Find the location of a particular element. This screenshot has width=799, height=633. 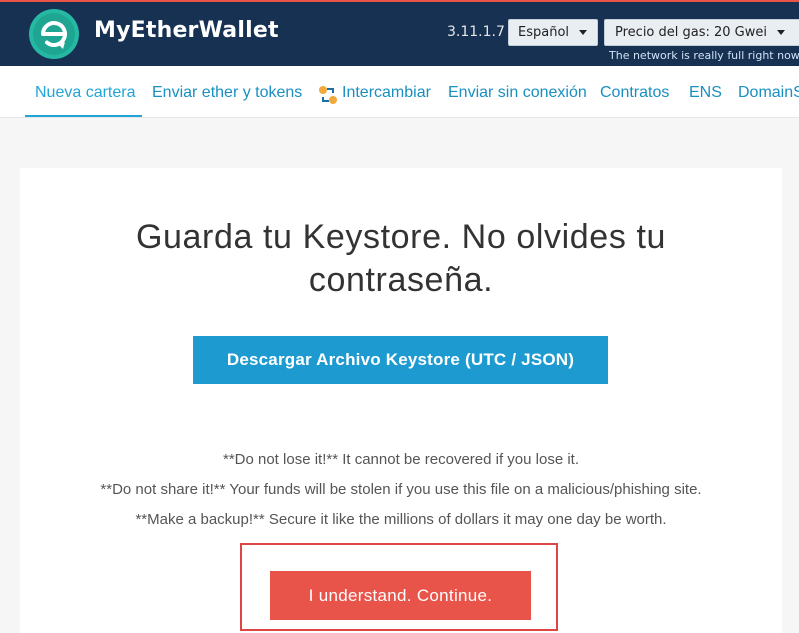

tab-domainsale: DomainS is located at coordinates (768, 93).